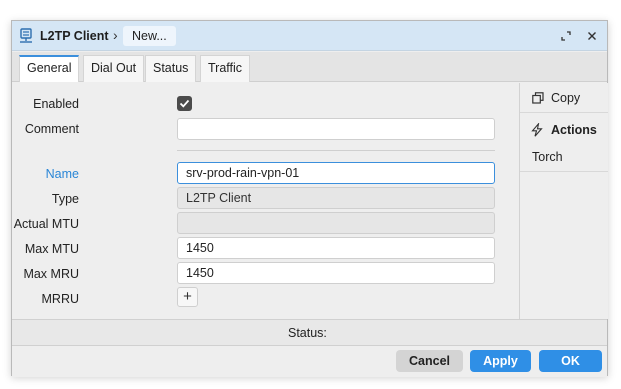 The image size is (621, 389). Describe the element at coordinates (184, 103) in the screenshot. I see `enabled-checkbox` at that location.